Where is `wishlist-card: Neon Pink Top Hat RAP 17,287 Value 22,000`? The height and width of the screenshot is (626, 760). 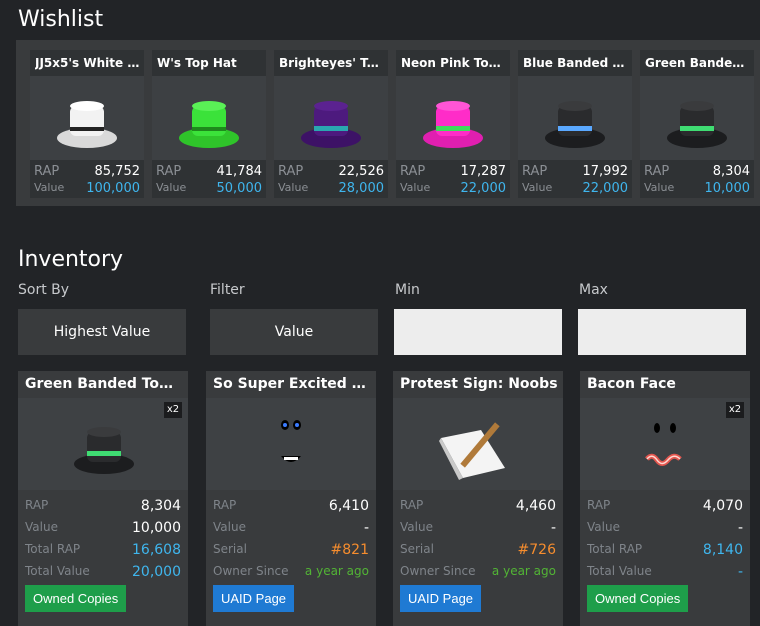
wishlist-card: Neon Pink Top Hat RAP 17,287 Value 22,000 is located at coordinates (453, 124).